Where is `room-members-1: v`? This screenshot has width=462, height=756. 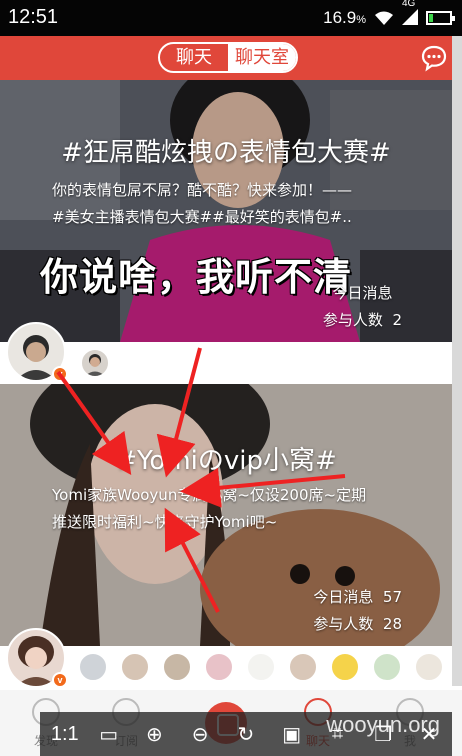 room-members-1: v is located at coordinates (226, 353).